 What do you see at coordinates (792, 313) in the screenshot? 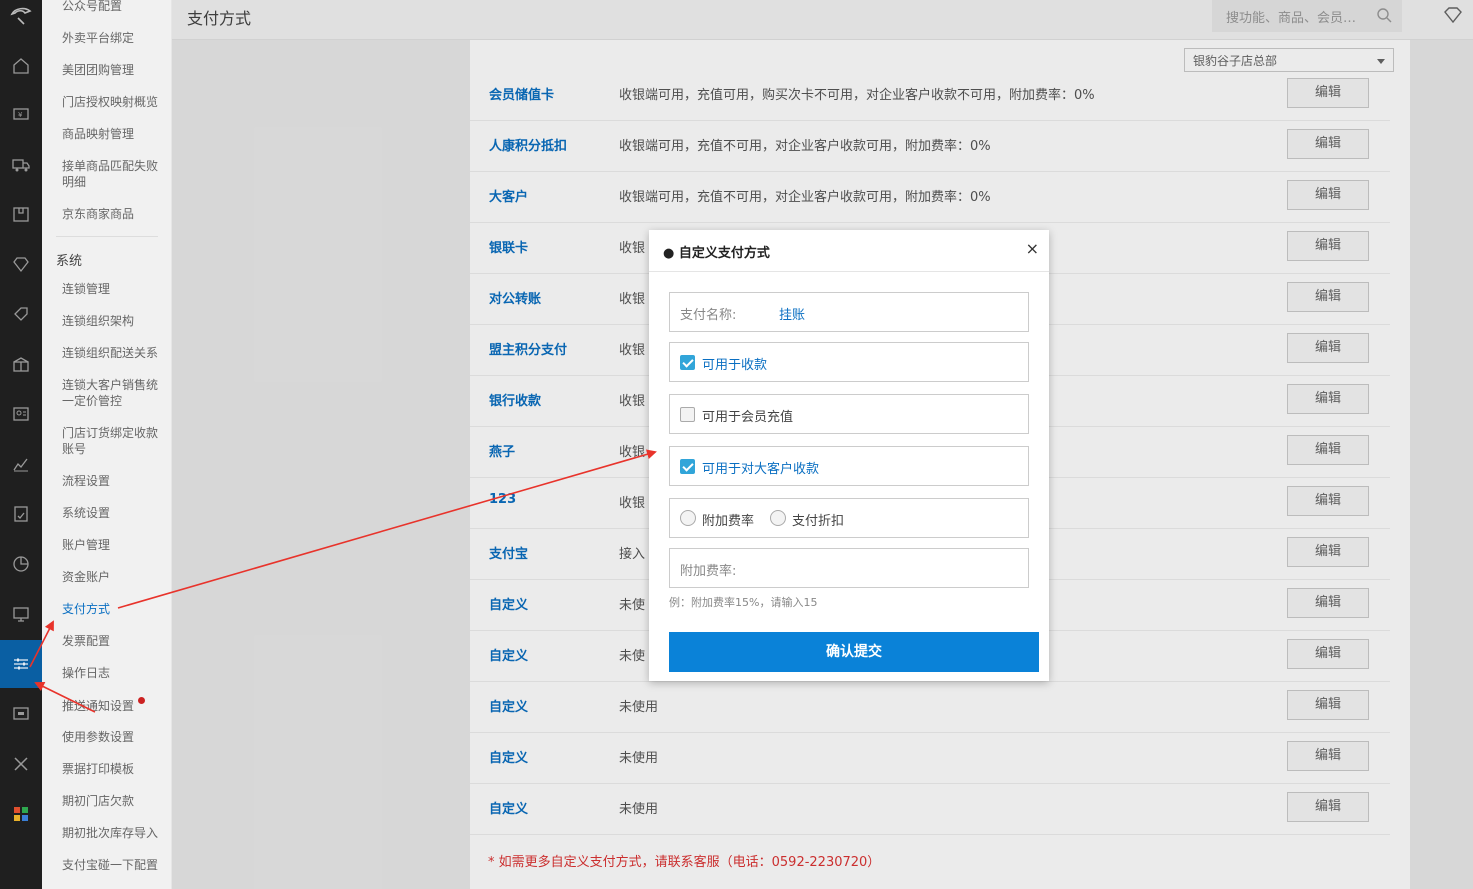
I see `payment-name-value: 挂账` at bounding box center [792, 313].